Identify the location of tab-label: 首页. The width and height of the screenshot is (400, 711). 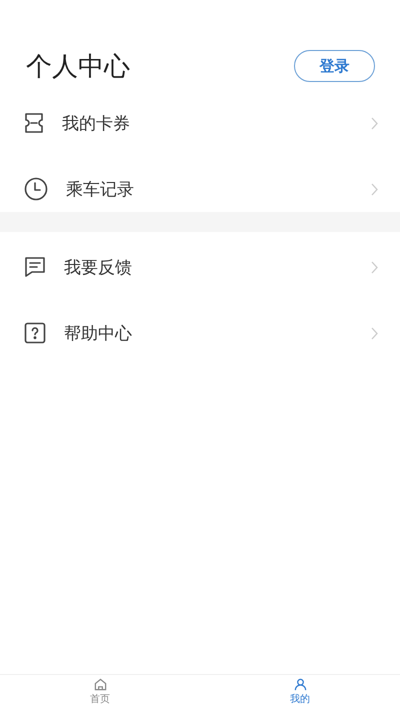
(100, 699).